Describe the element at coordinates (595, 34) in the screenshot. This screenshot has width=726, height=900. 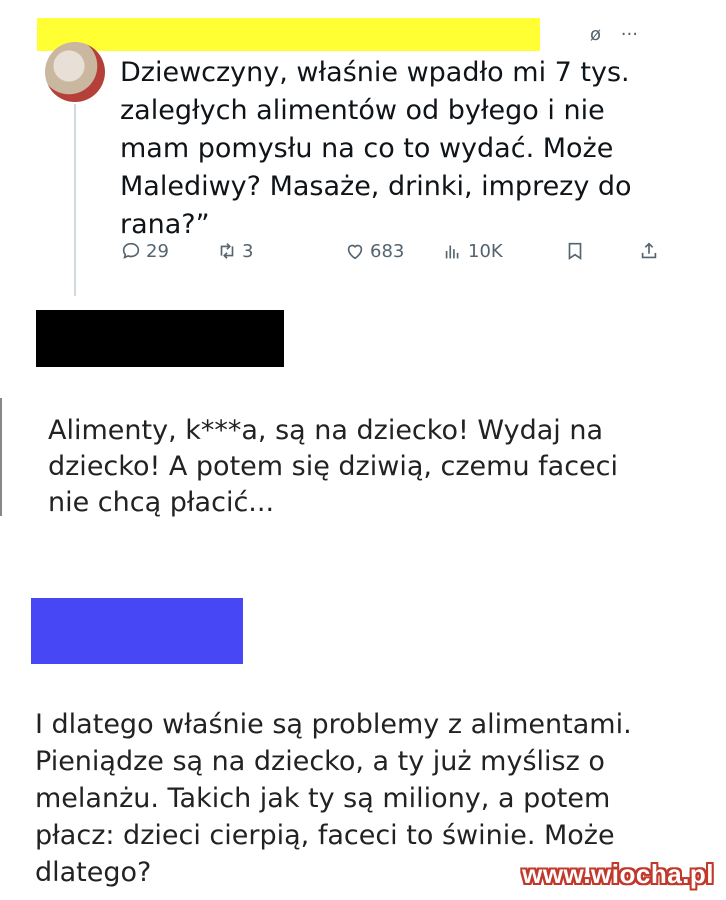
I see `grok-icon: ø` at that location.